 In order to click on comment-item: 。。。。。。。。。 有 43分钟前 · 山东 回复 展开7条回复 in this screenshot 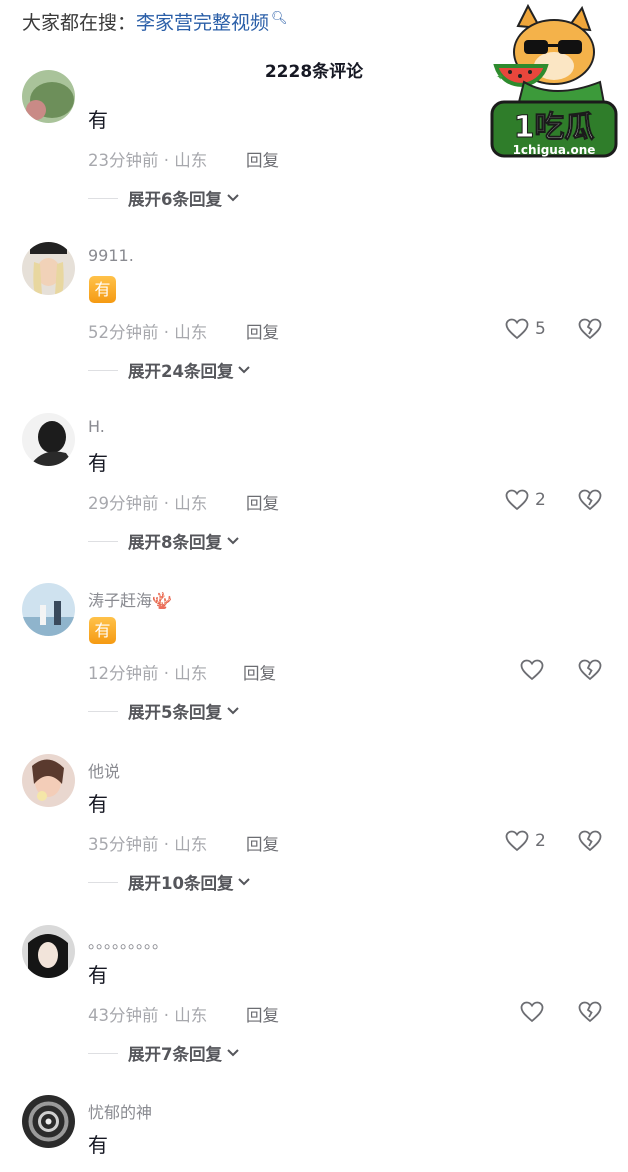, I will do `click(314, 1000)`.